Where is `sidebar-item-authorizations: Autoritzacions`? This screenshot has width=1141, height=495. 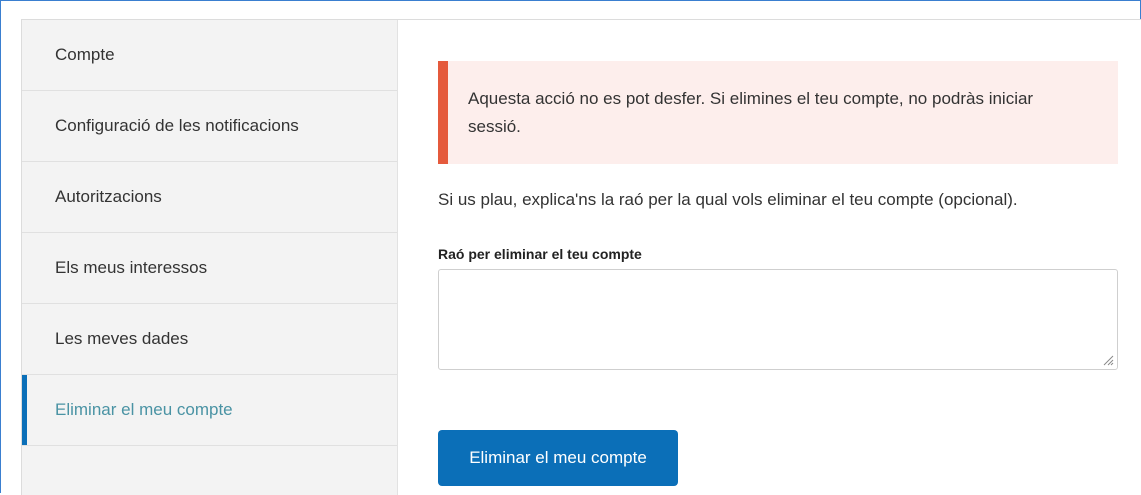
sidebar-item-authorizations: Autoritzacions is located at coordinates (209, 197).